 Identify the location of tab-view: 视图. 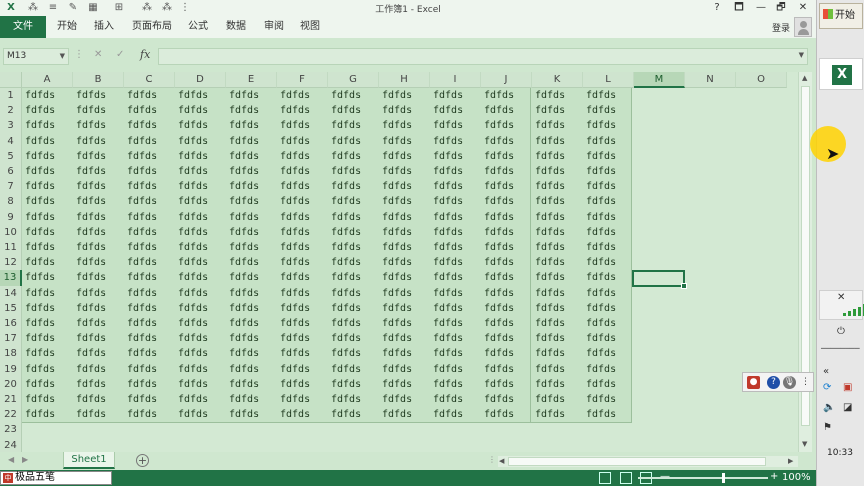
(310, 27).